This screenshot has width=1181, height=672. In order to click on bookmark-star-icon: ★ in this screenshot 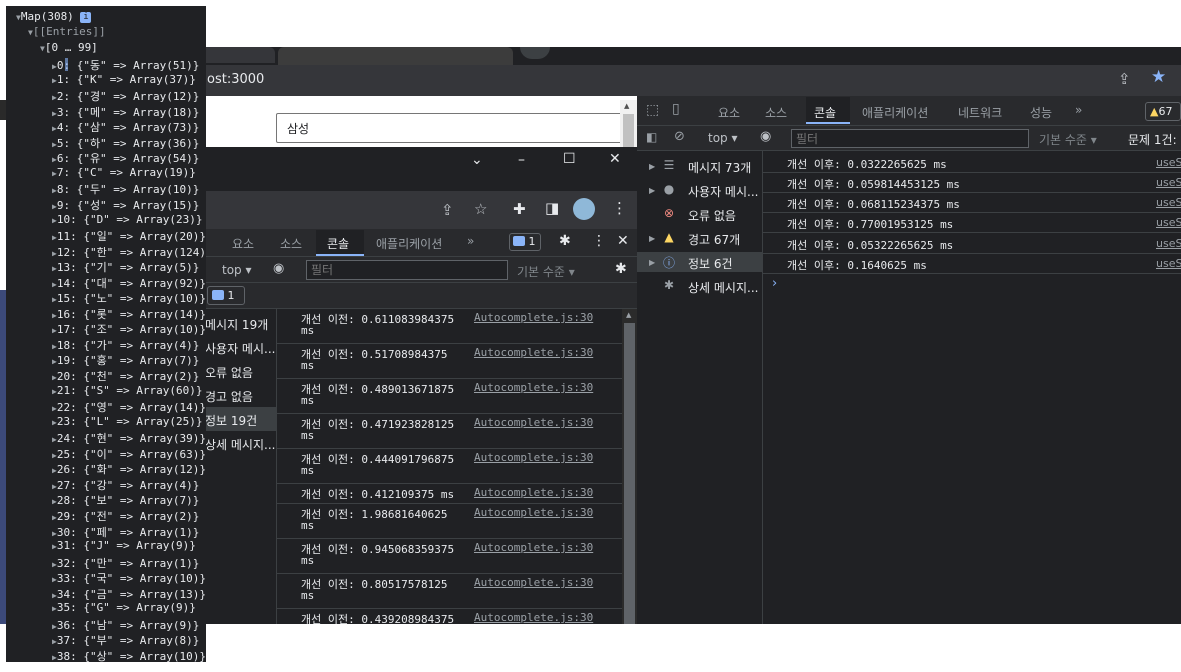, I will do `click(1158, 77)`.